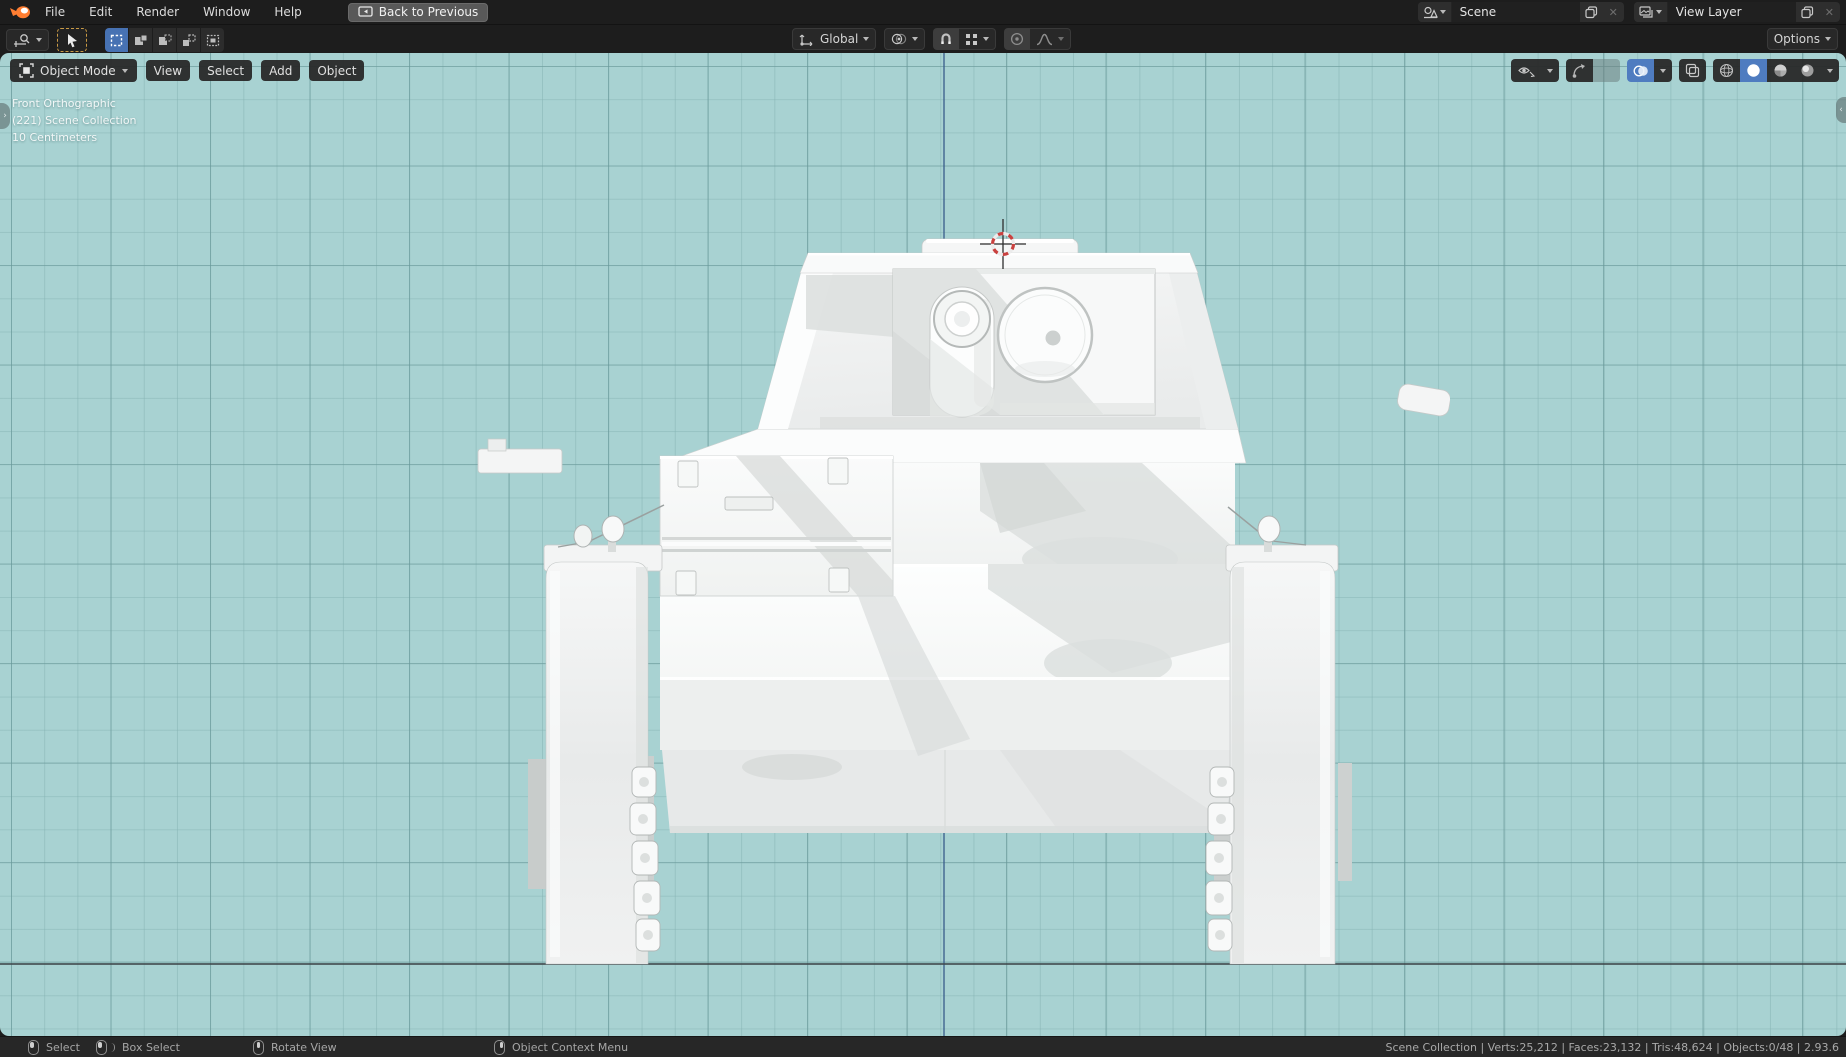 The height and width of the screenshot is (1057, 1846). Describe the element at coordinates (101, 1047) in the screenshot. I see `mouse-left-drag` at that location.